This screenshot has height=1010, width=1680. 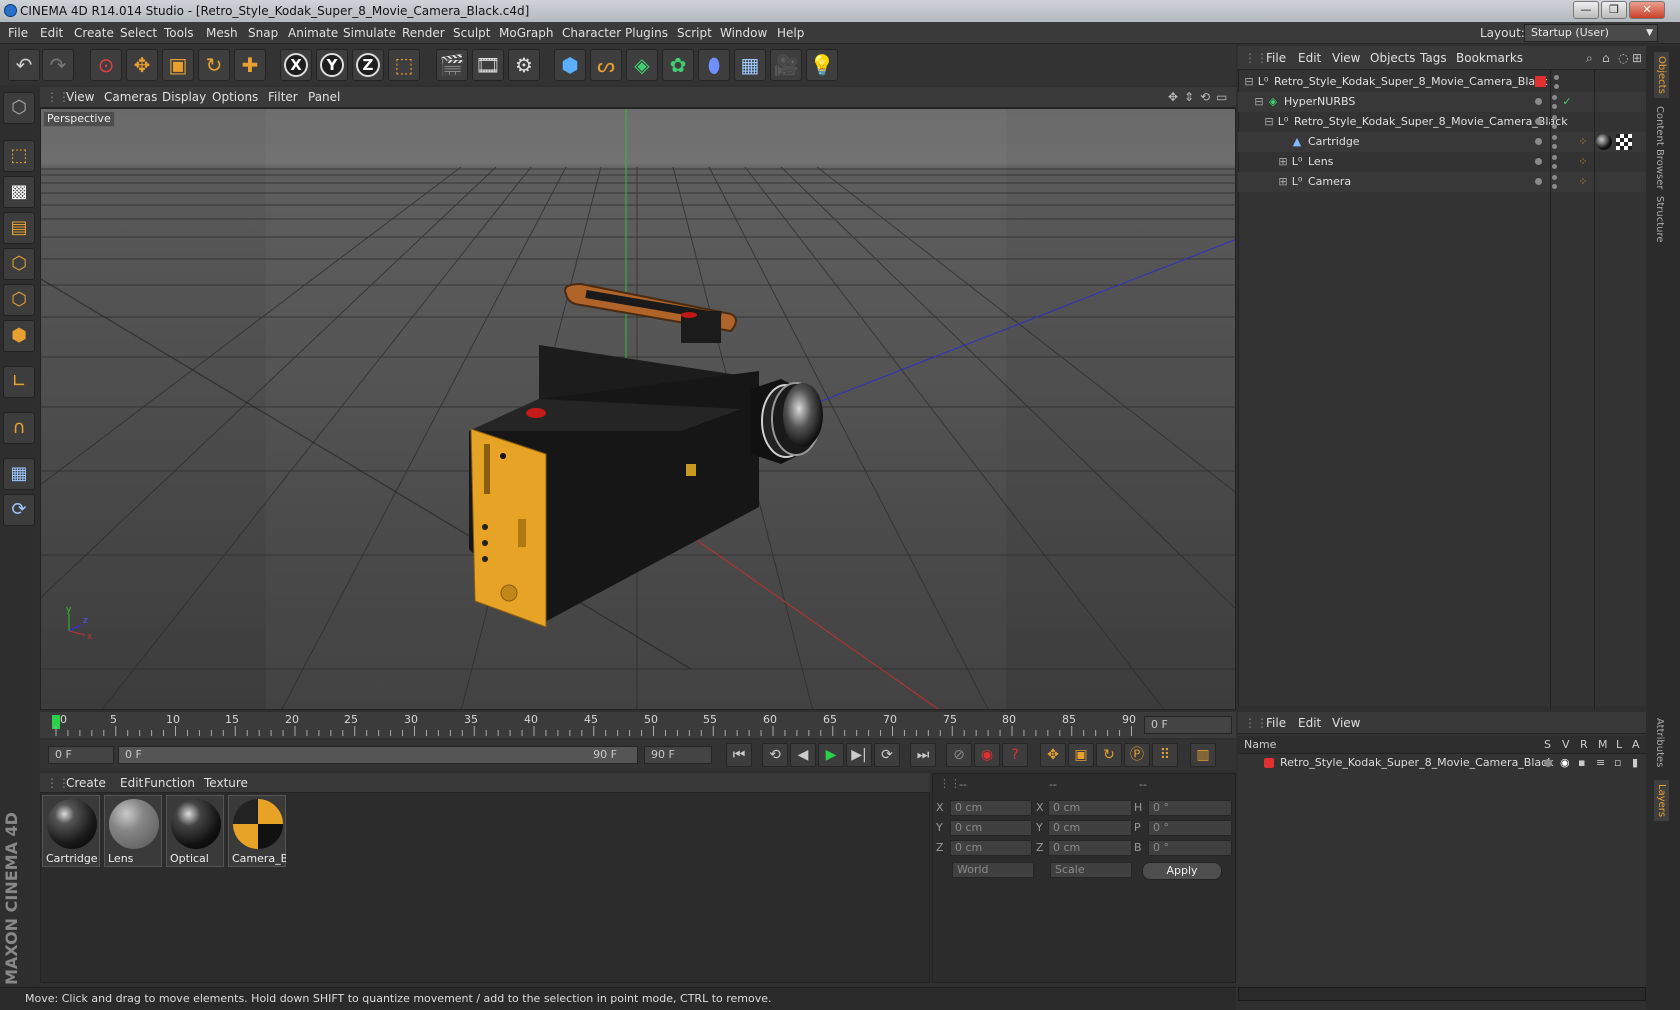 What do you see at coordinates (1433, 58) in the screenshot?
I see `object-menu-tags: Tags` at bounding box center [1433, 58].